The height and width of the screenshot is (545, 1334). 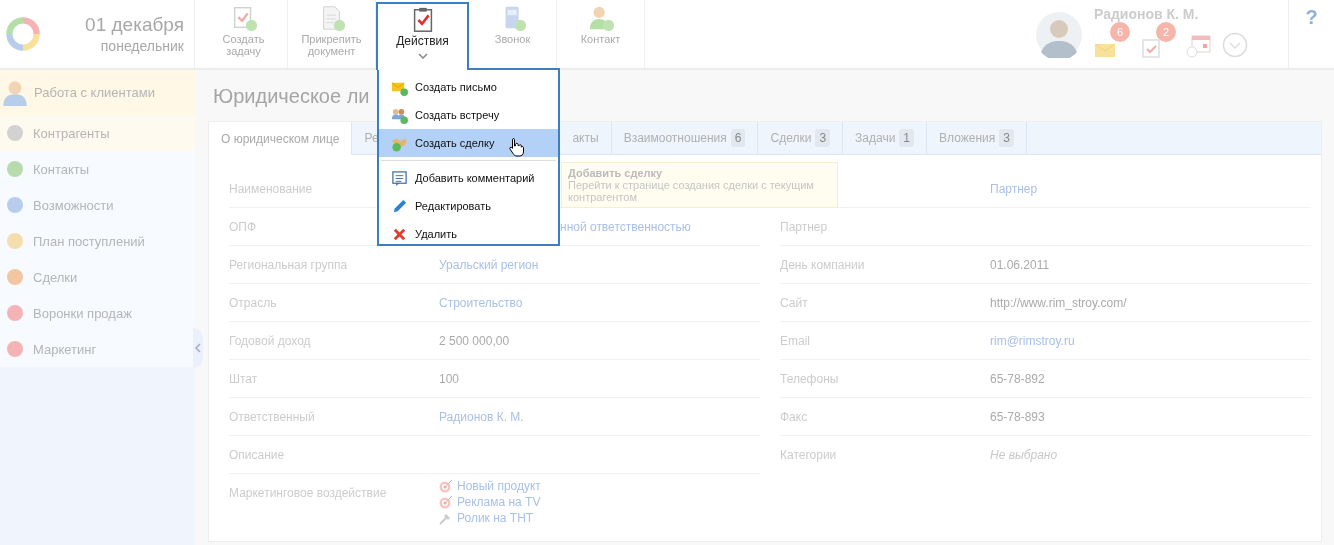 What do you see at coordinates (1166, 32) in the screenshot?
I see `count-badge: 2` at bounding box center [1166, 32].